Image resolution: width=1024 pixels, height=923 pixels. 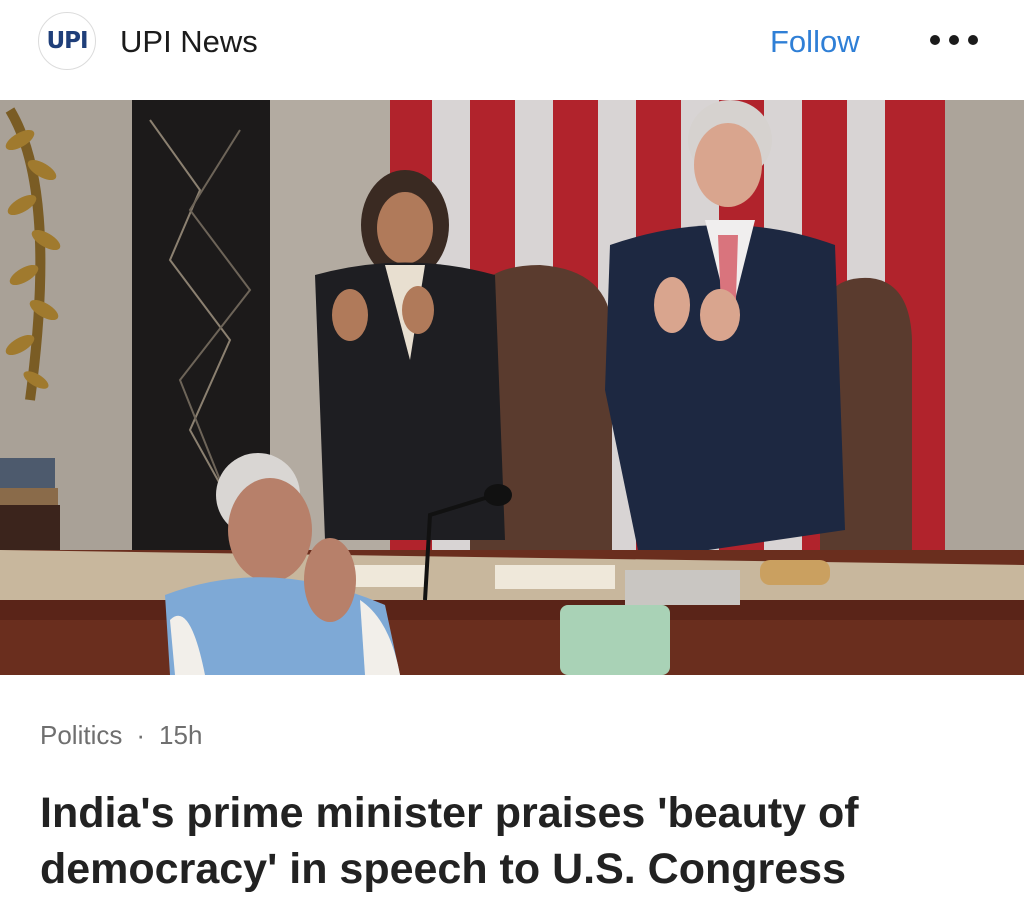 What do you see at coordinates (512, 50) in the screenshot?
I see `article-header: UPI UPI News Follow` at bounding box center [512, 50].